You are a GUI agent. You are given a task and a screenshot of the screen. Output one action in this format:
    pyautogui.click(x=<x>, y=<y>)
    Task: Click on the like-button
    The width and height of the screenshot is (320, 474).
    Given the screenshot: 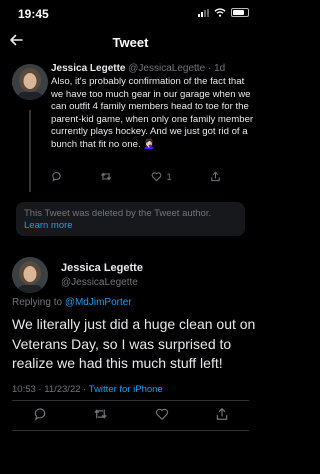 What is the action you would take?
    pyautogui.click(x=162, y=414)
    